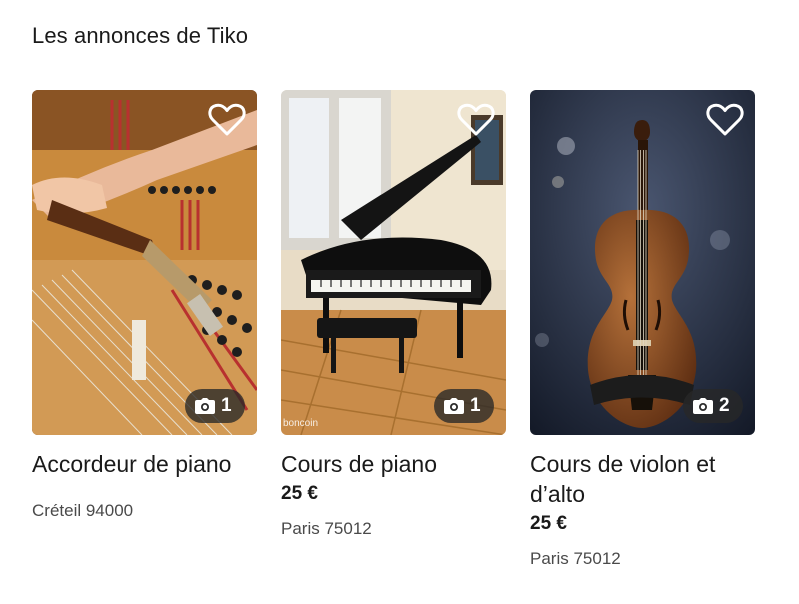 This screenshot has height=604, width=799. I want to click on listing-title: Cours de piano, so click(393, 464).